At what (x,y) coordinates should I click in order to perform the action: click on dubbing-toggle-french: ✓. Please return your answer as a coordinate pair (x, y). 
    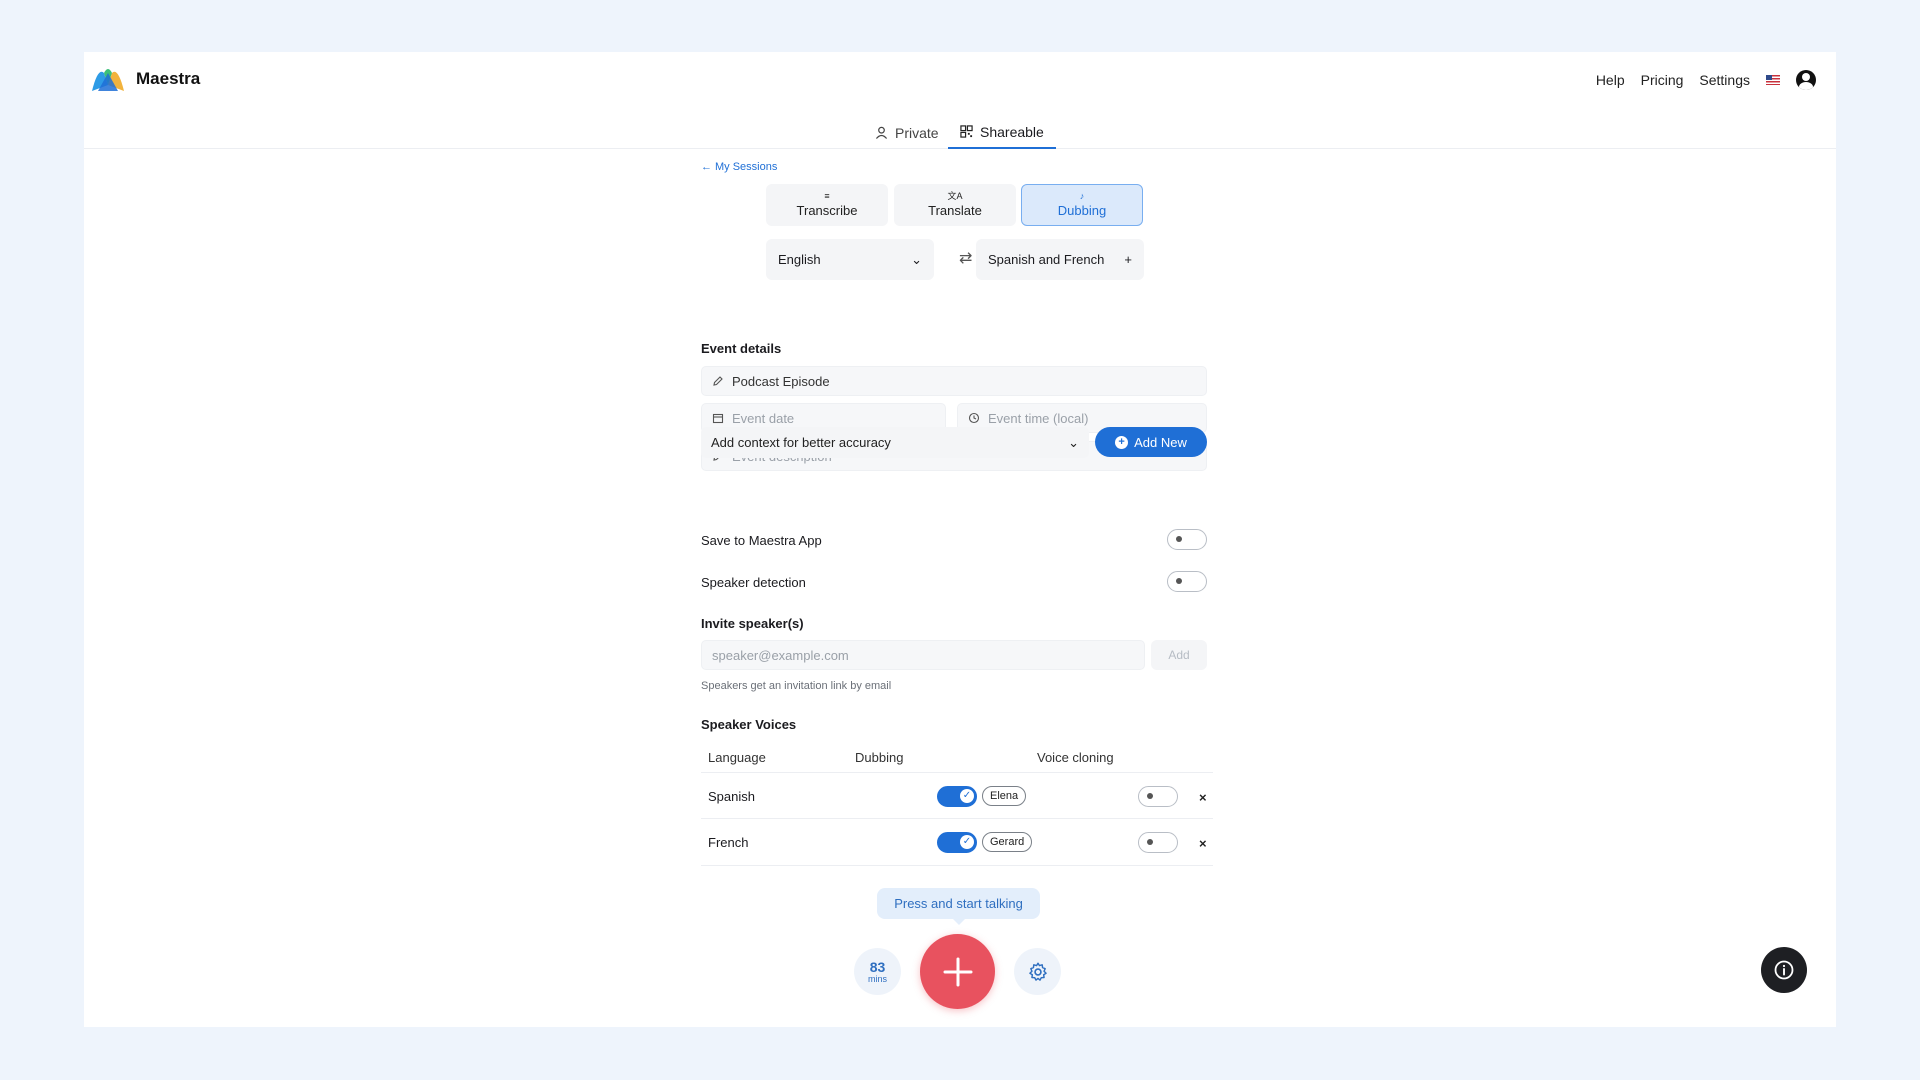
    Looking at the image, I should click on (957, 842).